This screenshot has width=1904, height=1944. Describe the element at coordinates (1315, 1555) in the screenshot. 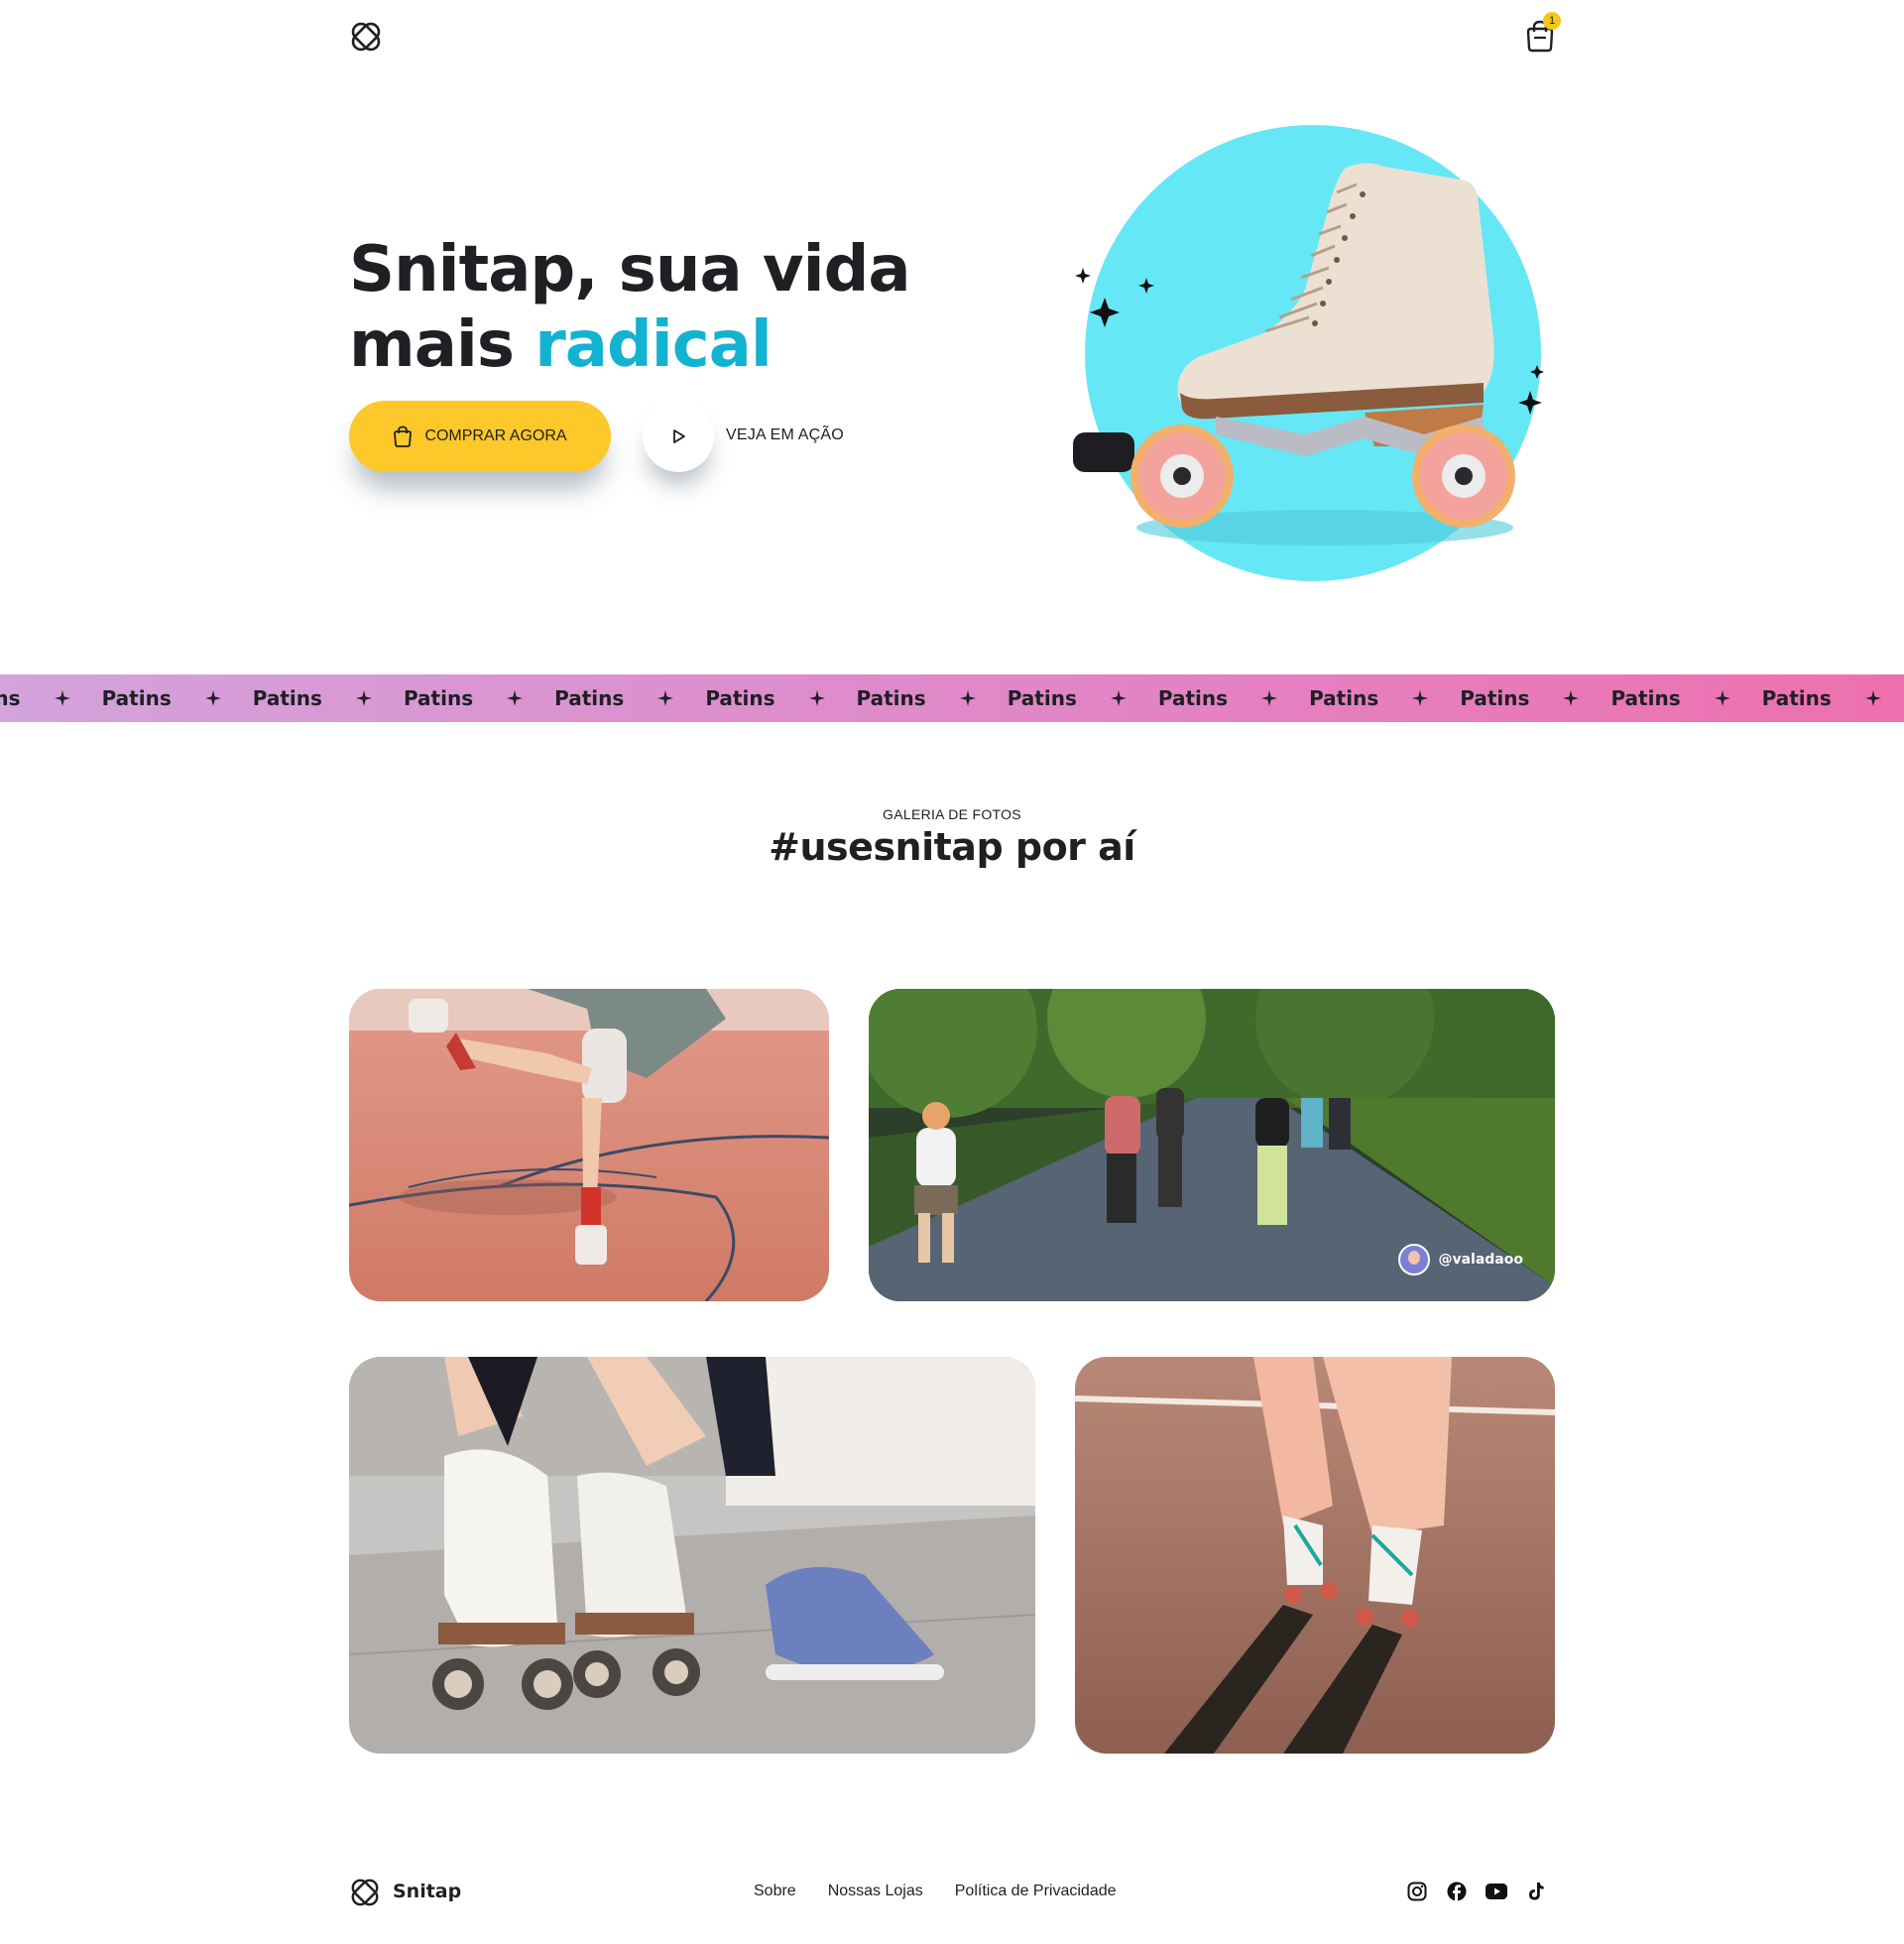

I see `skater-feet-court-photo` at that location.